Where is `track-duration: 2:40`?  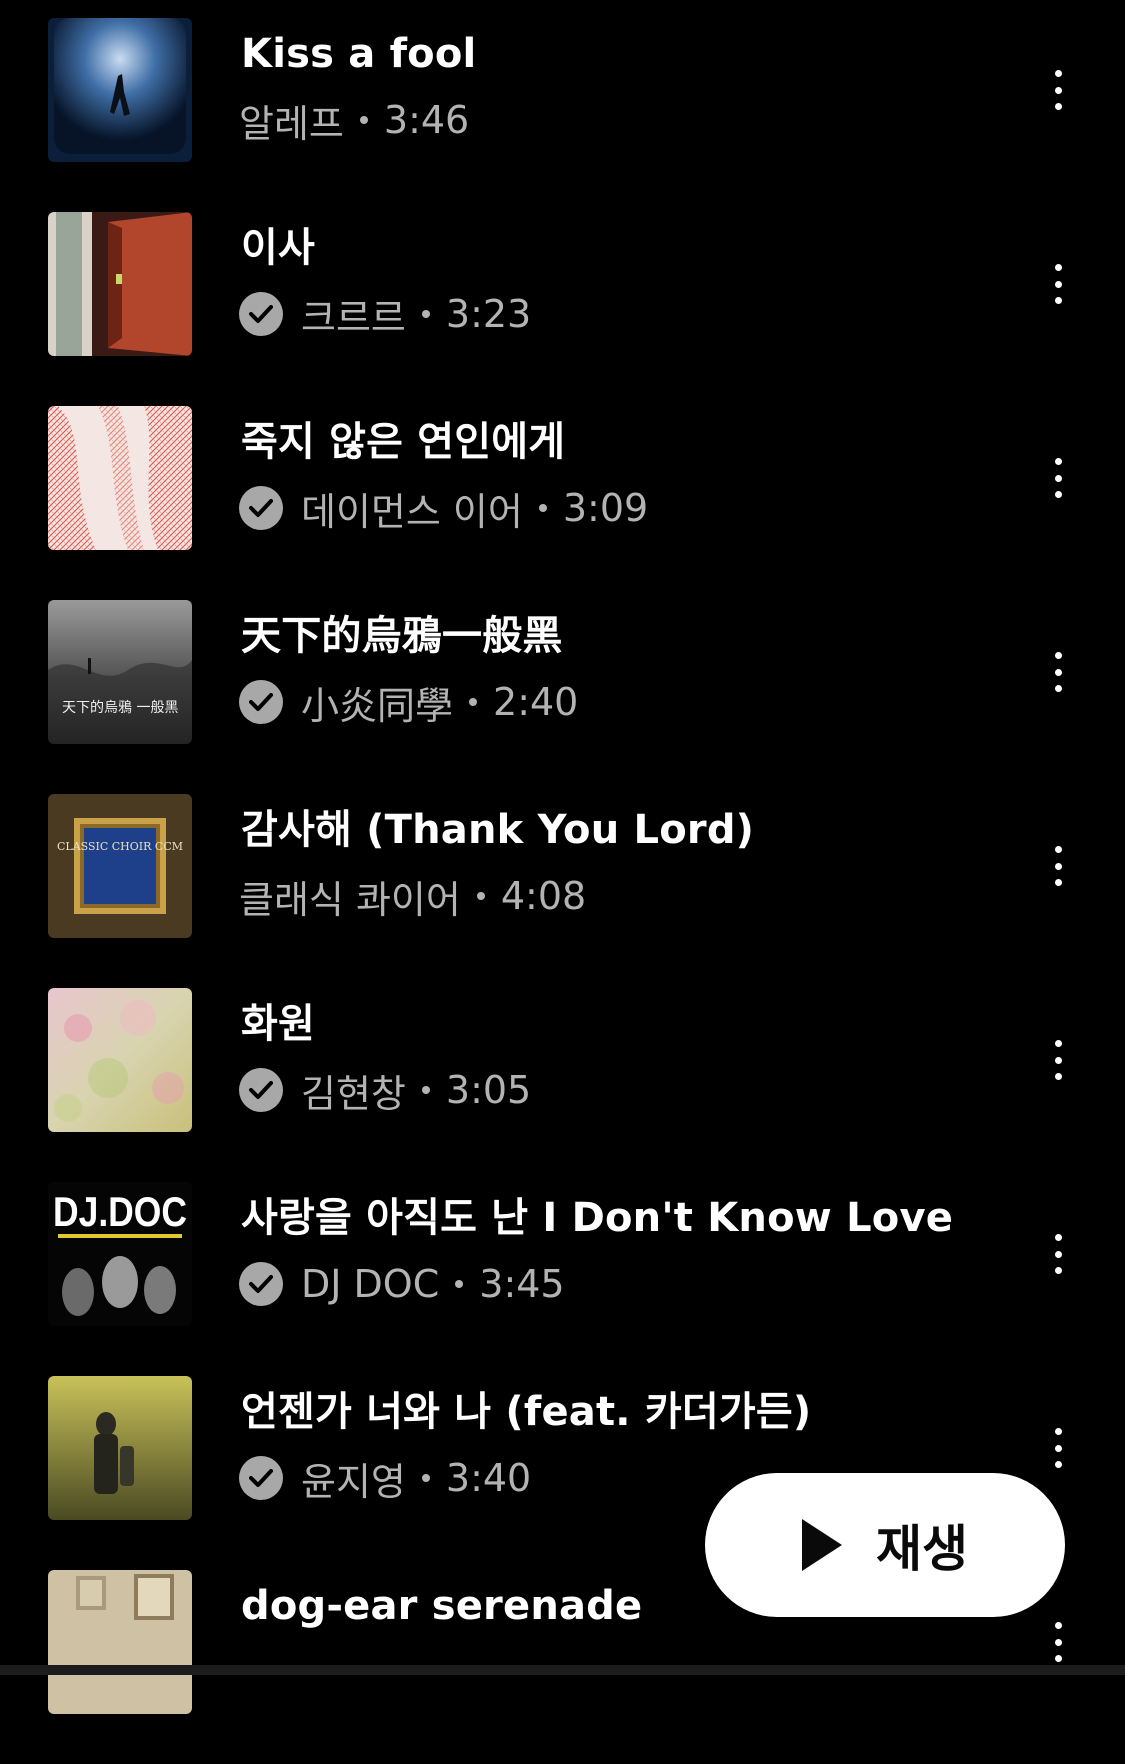
track-duration: 2:40 is located at coordinates (536, 702).